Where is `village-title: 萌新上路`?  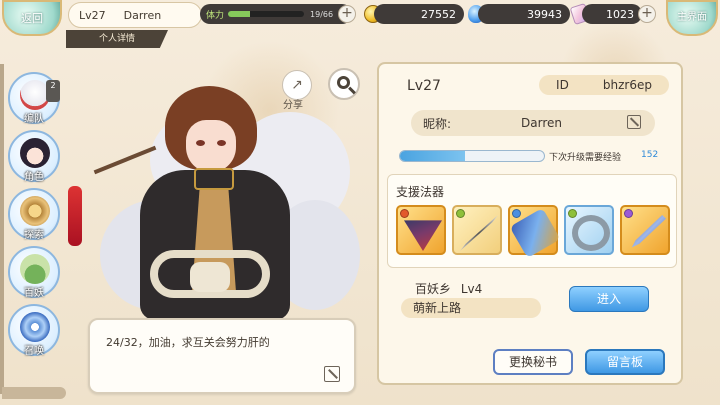 village-title: 萌新上路 is located at coordinates (471, 308).